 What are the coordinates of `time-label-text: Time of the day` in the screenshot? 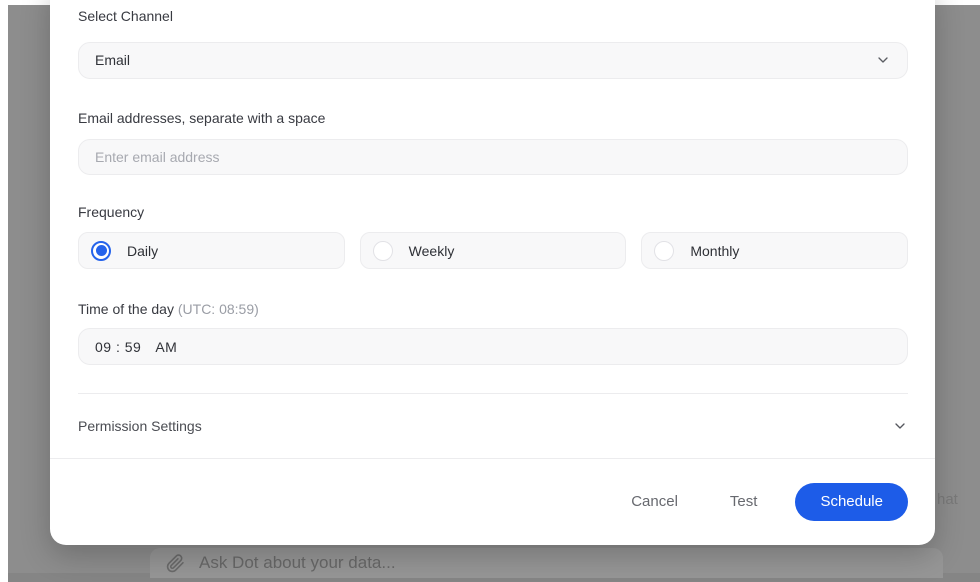 It's located at (126, 309).